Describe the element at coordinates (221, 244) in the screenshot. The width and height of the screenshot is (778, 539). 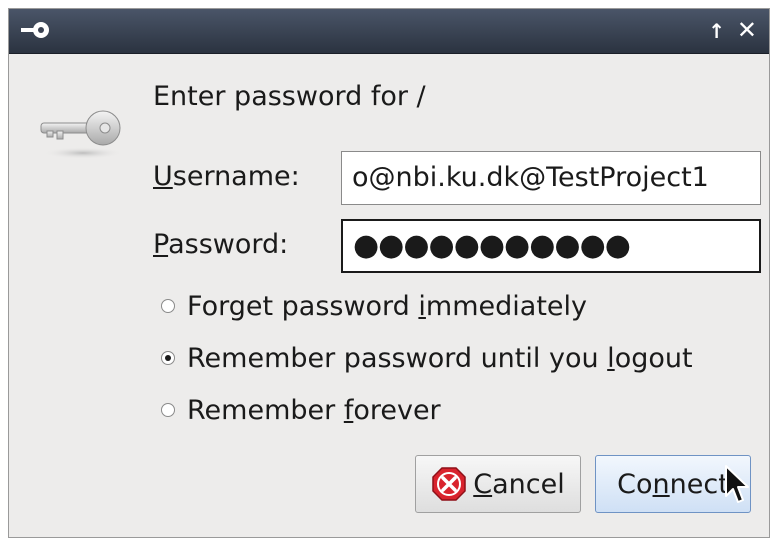
I see `password-label: Password:` at that location.